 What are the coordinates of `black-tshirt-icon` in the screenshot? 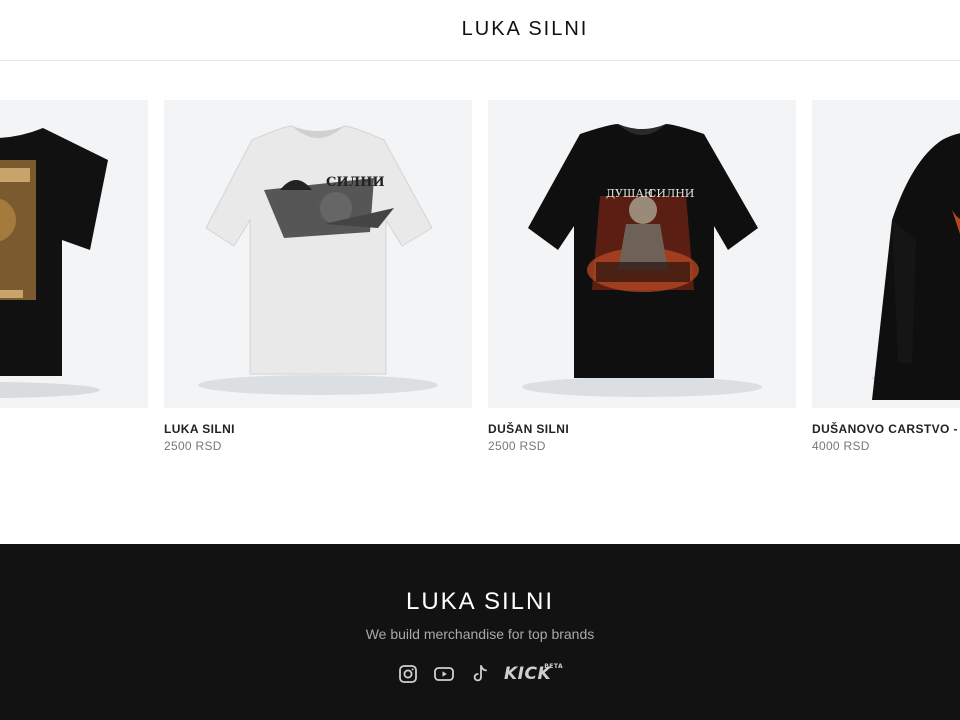 It's located at (54, 263).